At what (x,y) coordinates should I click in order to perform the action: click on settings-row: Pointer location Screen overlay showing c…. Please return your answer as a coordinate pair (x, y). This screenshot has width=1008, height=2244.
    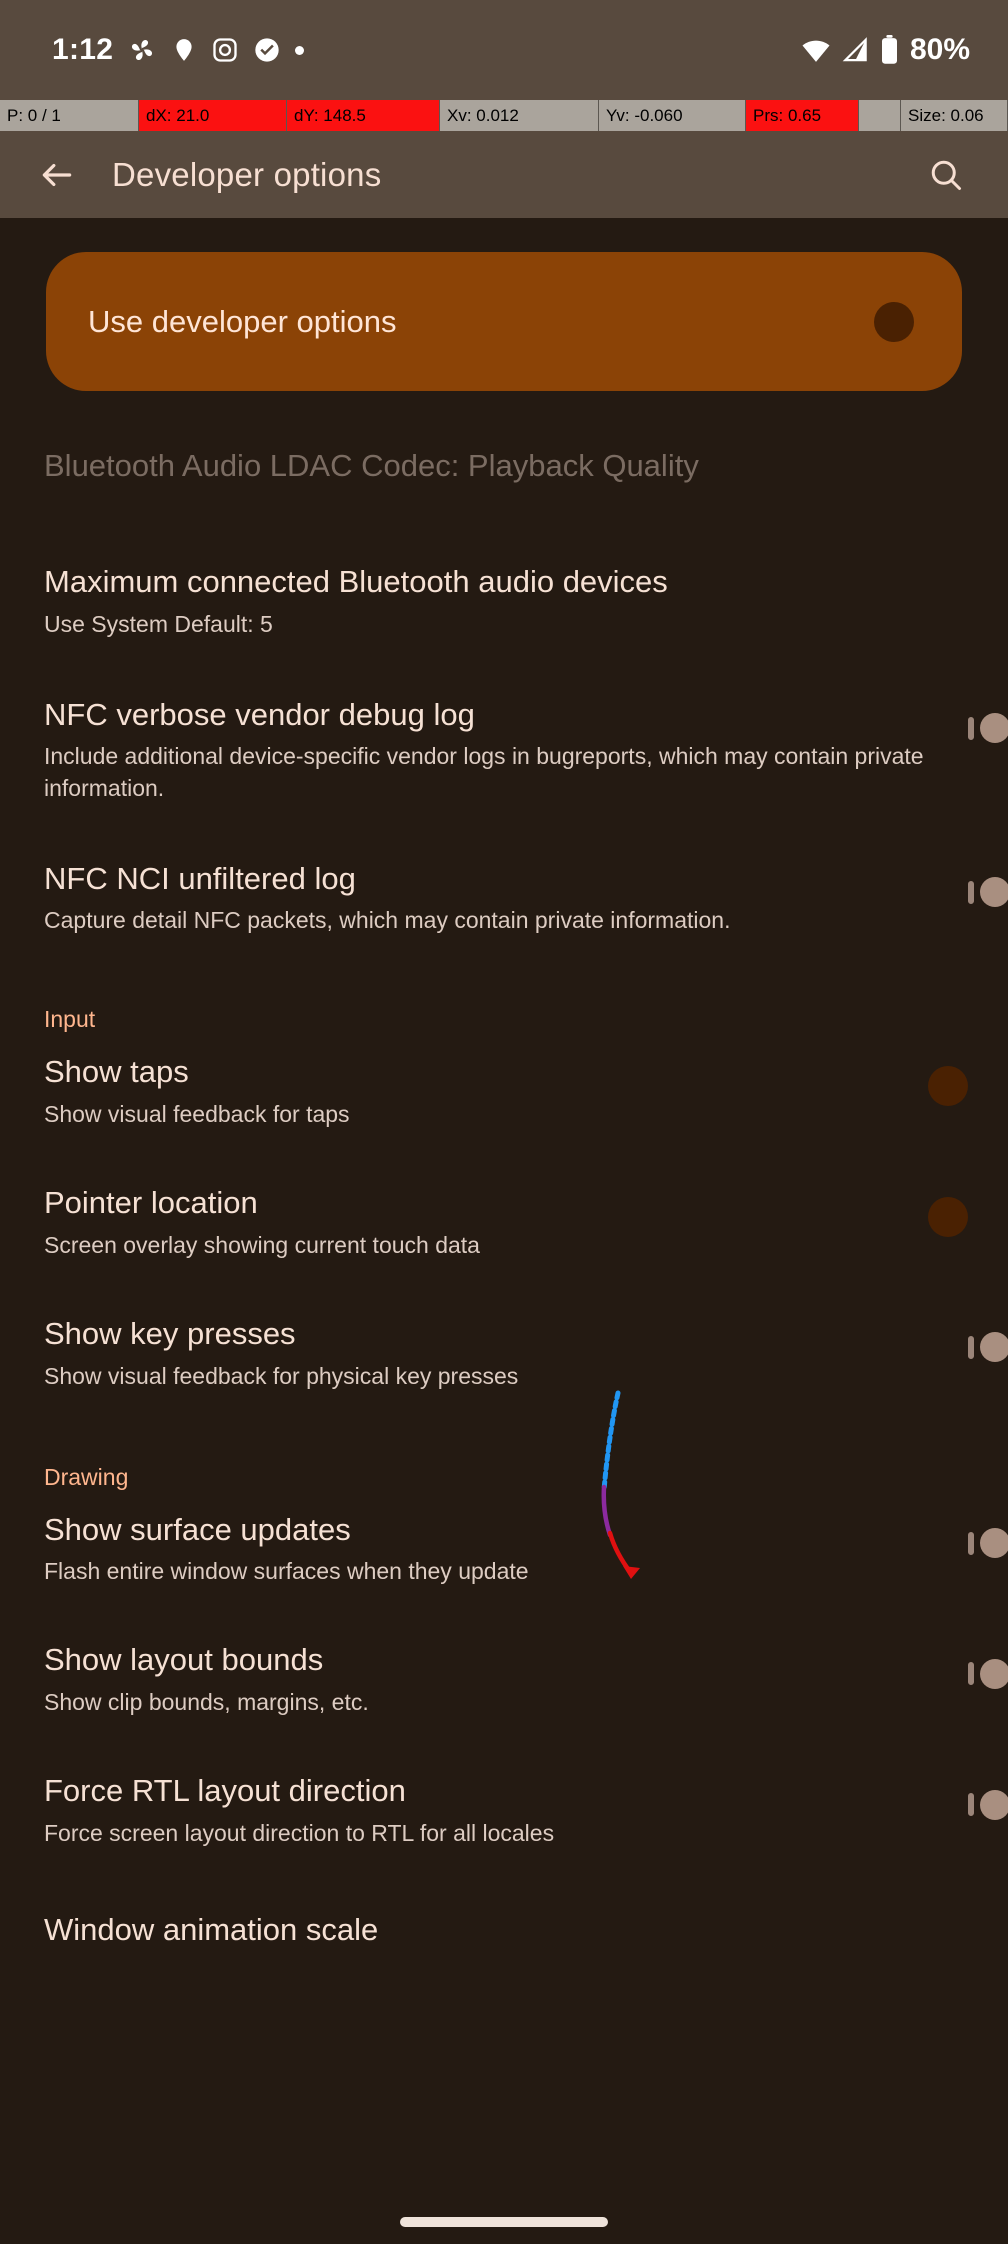
    Looking at the image, I should click on (504, 1223).